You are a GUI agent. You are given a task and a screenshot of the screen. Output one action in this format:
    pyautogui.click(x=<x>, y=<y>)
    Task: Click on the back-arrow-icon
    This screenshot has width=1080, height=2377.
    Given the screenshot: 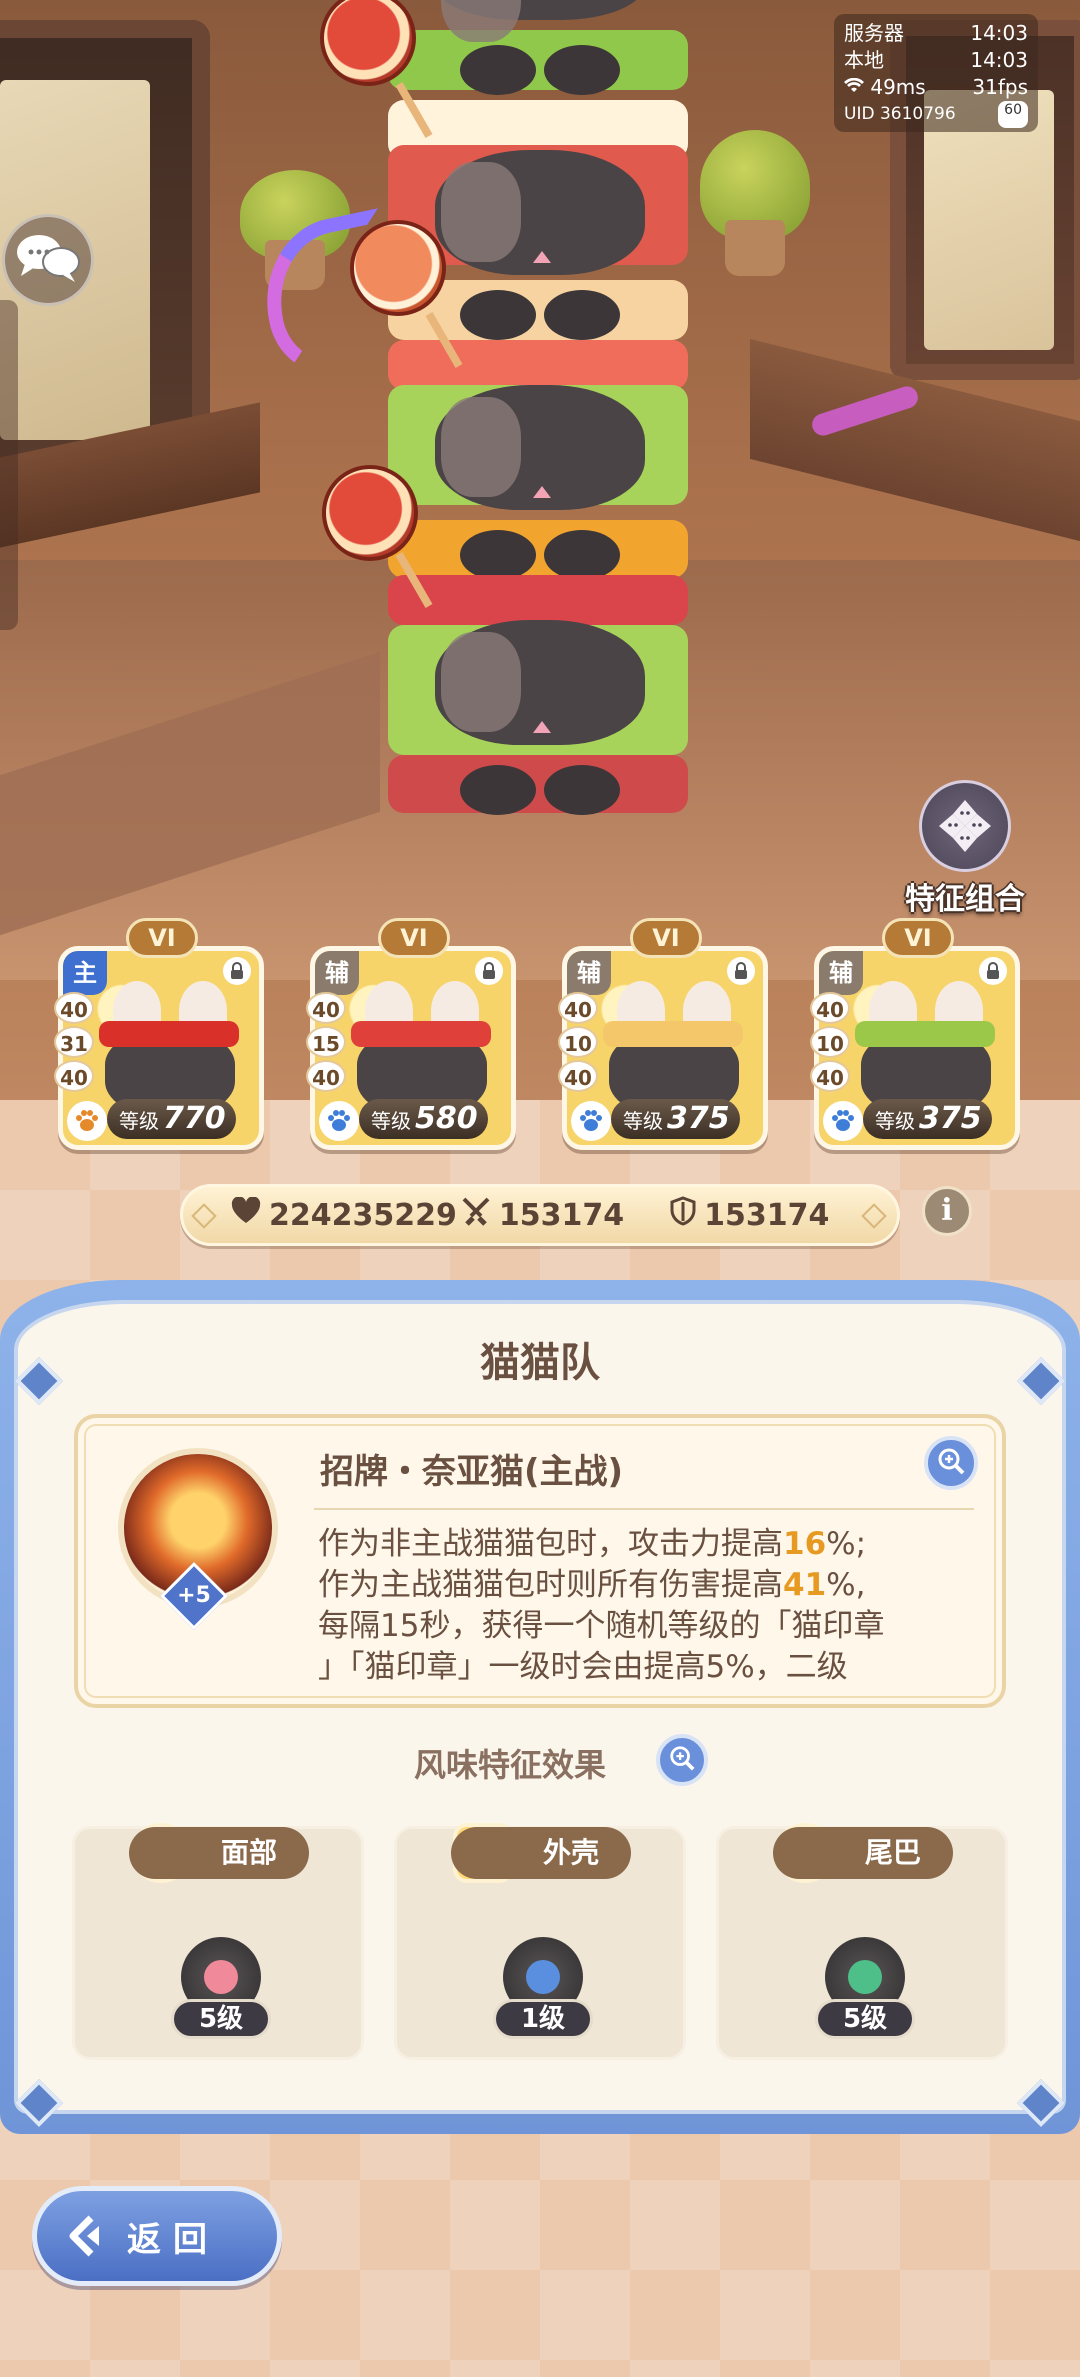 What is the action you would take?
    pyautogui.click(x=85, y=2236)
    